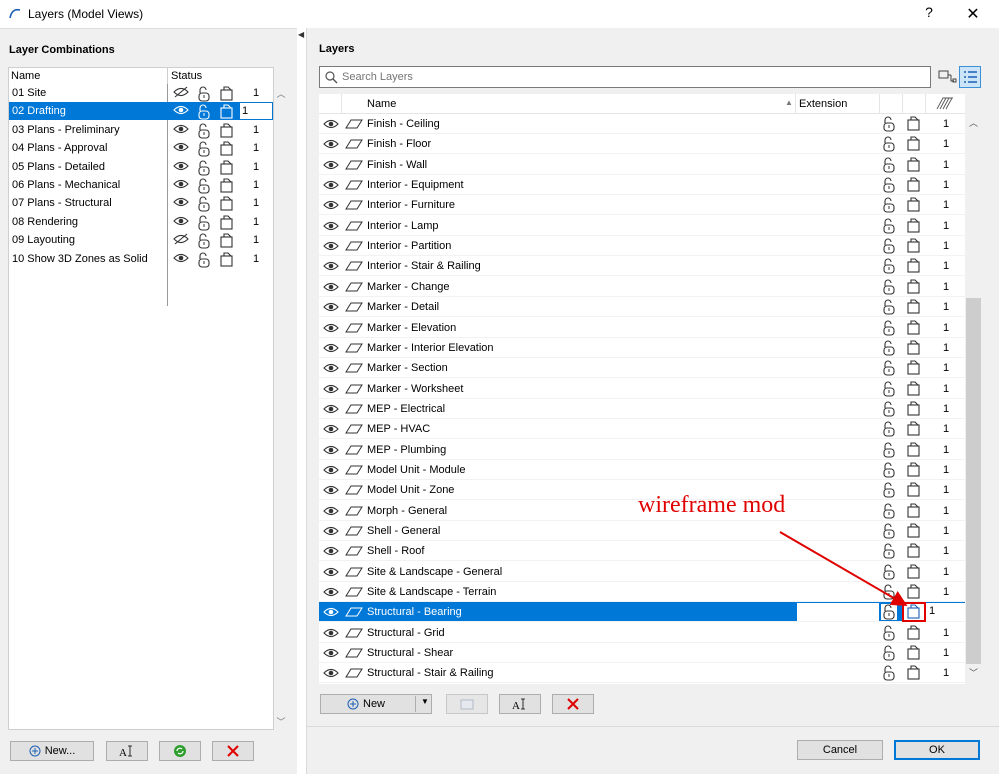 This screenshot has height=774, width=999. I want to click on combo-scroll-up: ︿, so click(281, 93).